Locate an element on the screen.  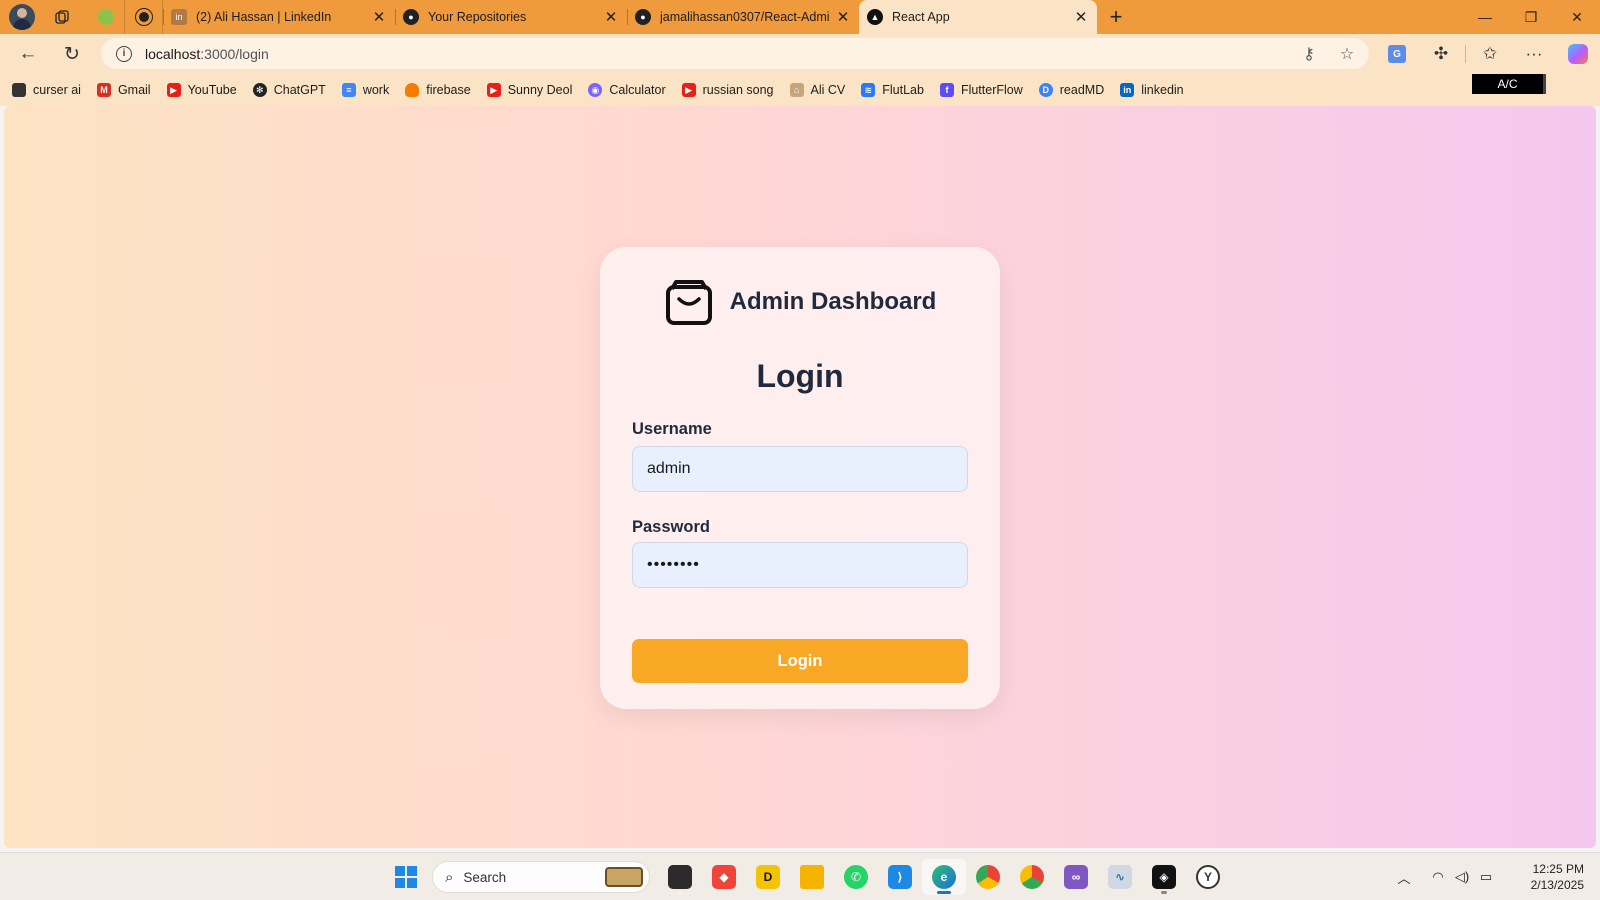
chrome-app is located at coordinates (988, 877).